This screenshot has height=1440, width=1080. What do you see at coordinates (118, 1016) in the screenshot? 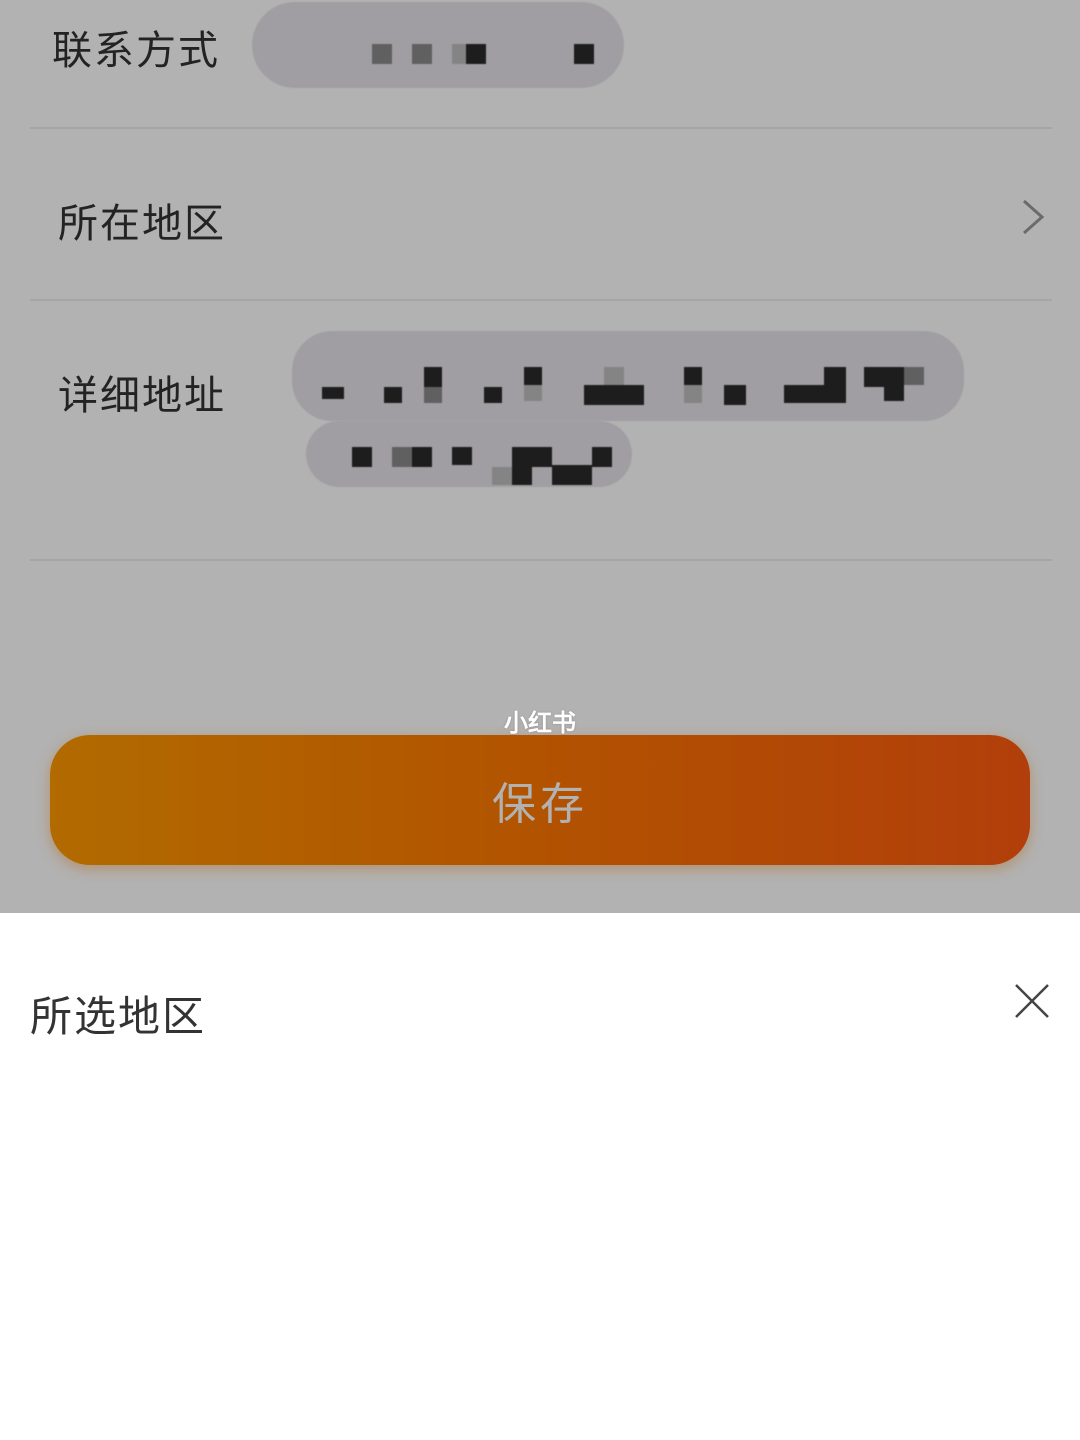
I see `sheet-title: 所选地区` at bounding box center [118, 1016].